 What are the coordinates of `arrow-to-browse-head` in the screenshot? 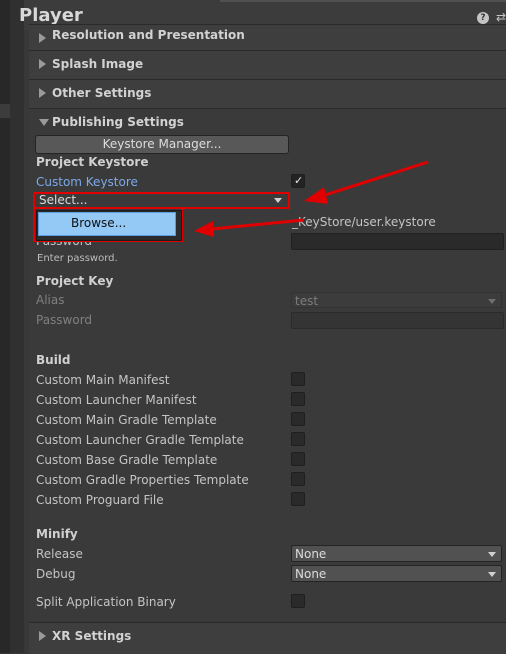 It's located at (204, 229).